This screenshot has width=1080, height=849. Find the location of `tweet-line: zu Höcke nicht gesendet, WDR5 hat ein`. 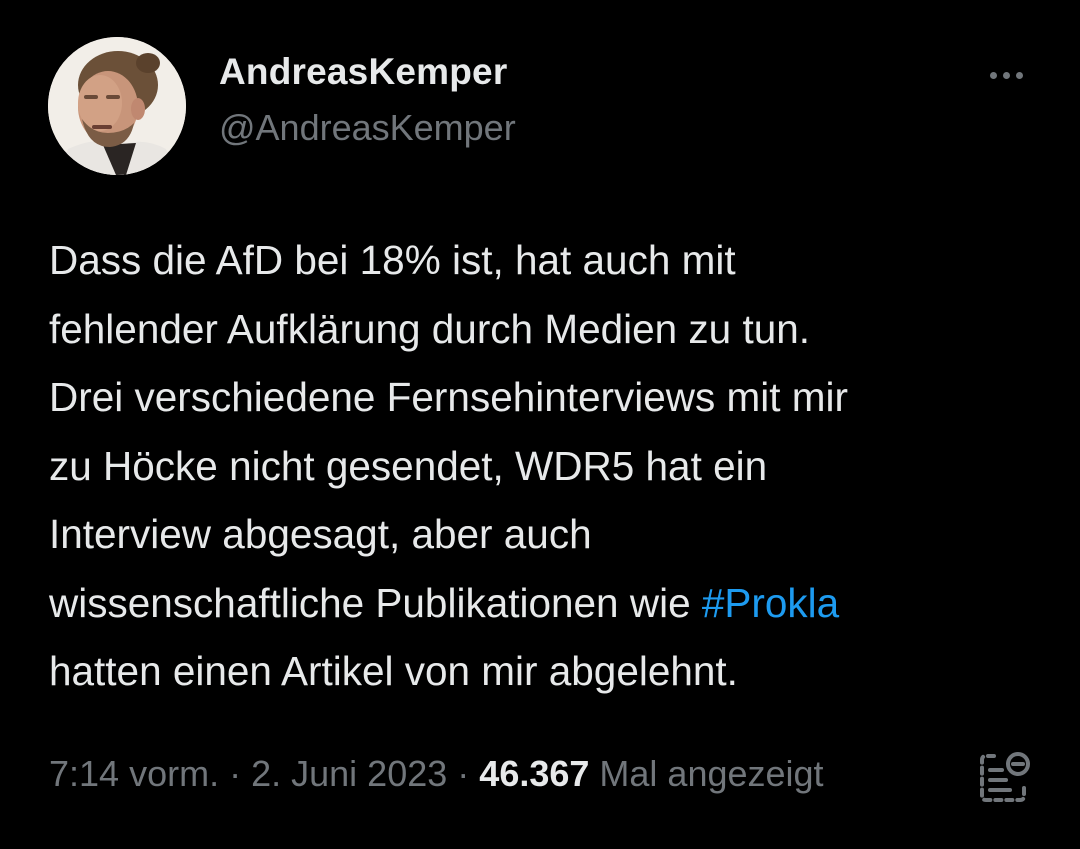

tweet-line: zu Höcke nicht gesendet, WDR5 hat ein is located at coordinates (408, 465).